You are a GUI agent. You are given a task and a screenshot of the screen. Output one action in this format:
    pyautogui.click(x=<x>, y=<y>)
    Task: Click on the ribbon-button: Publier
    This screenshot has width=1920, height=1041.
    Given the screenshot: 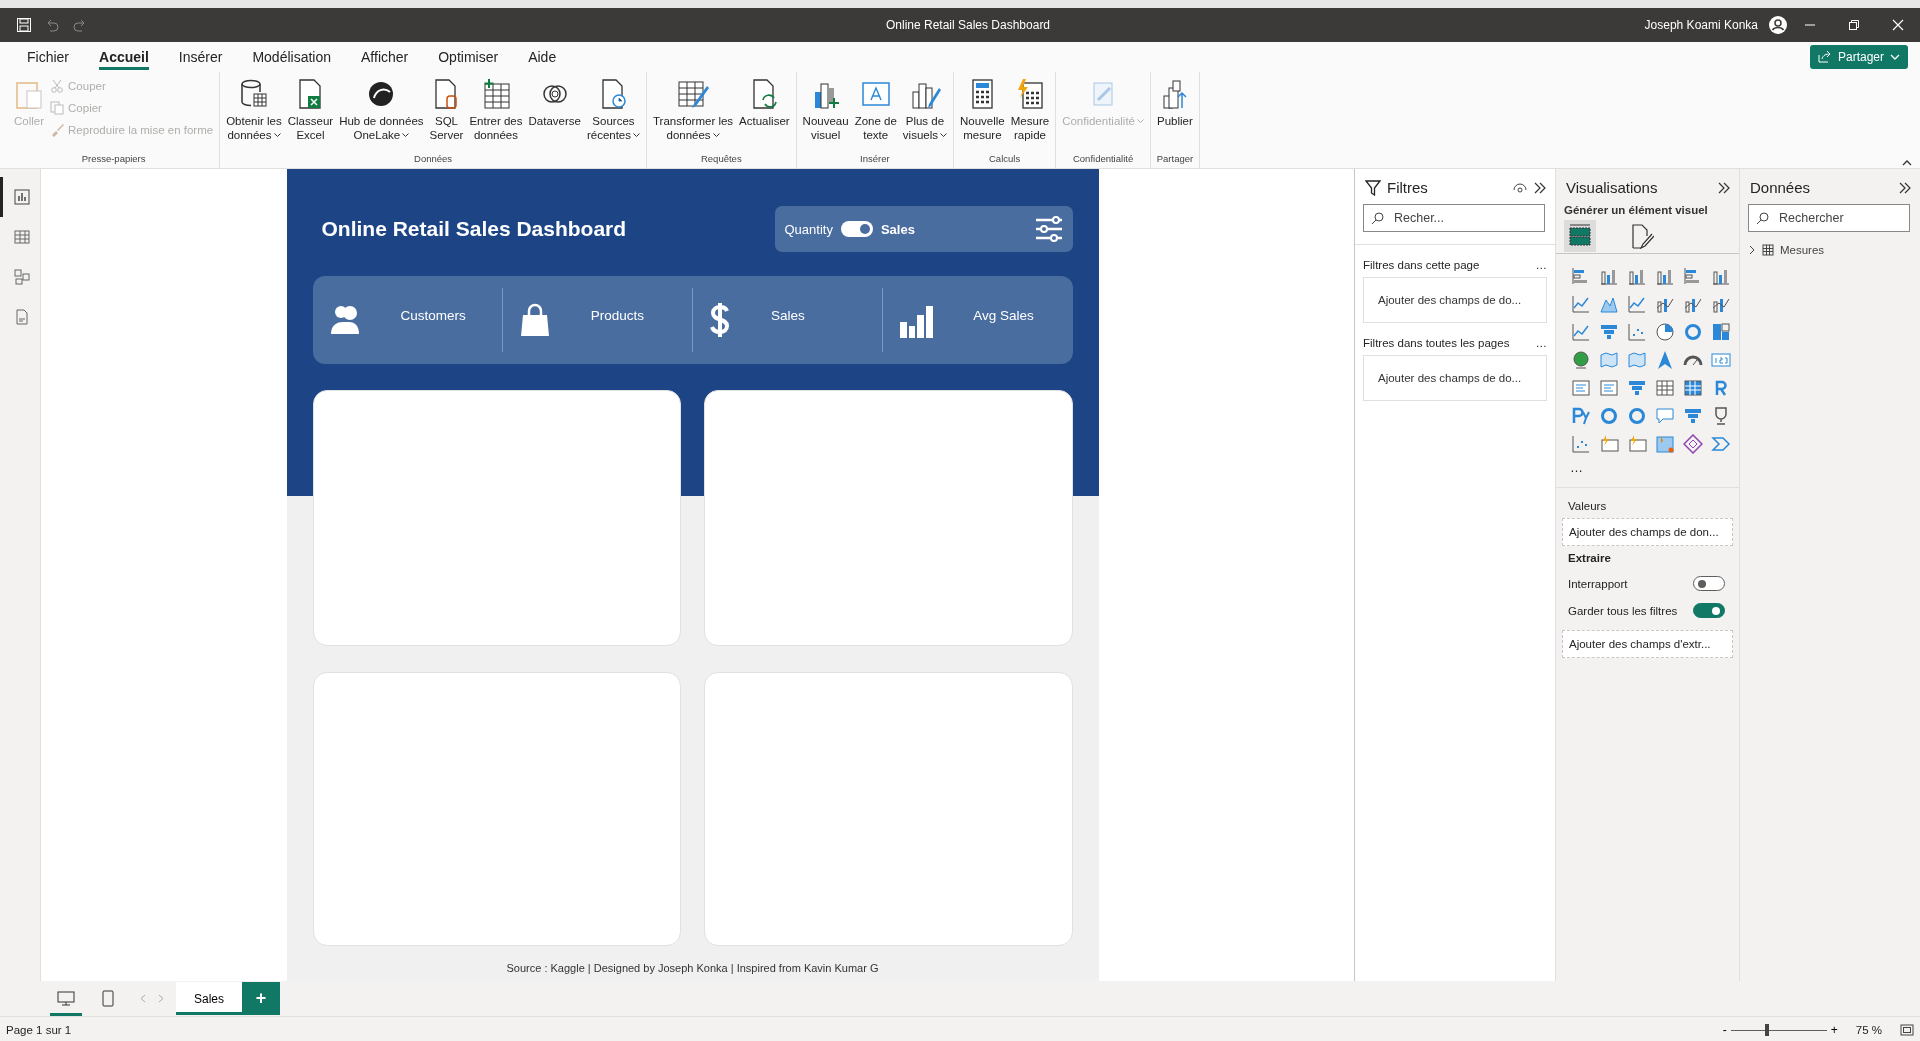 What is the action you would take?
    pyautogui.click(x=1175, y=103)
    